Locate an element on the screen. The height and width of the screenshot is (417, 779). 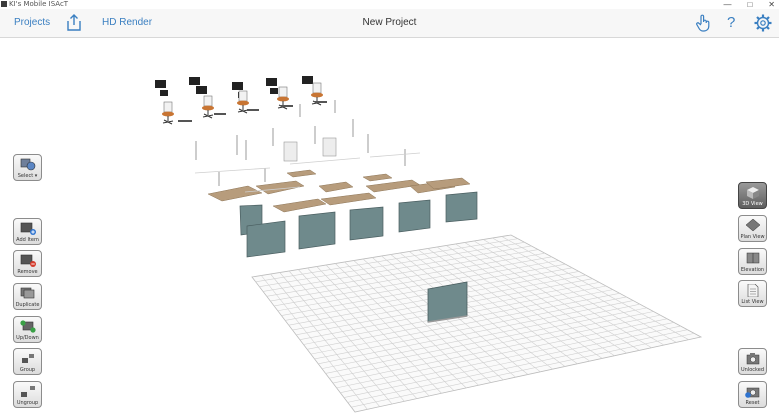
group-icon is located at coordinates (28, 358).